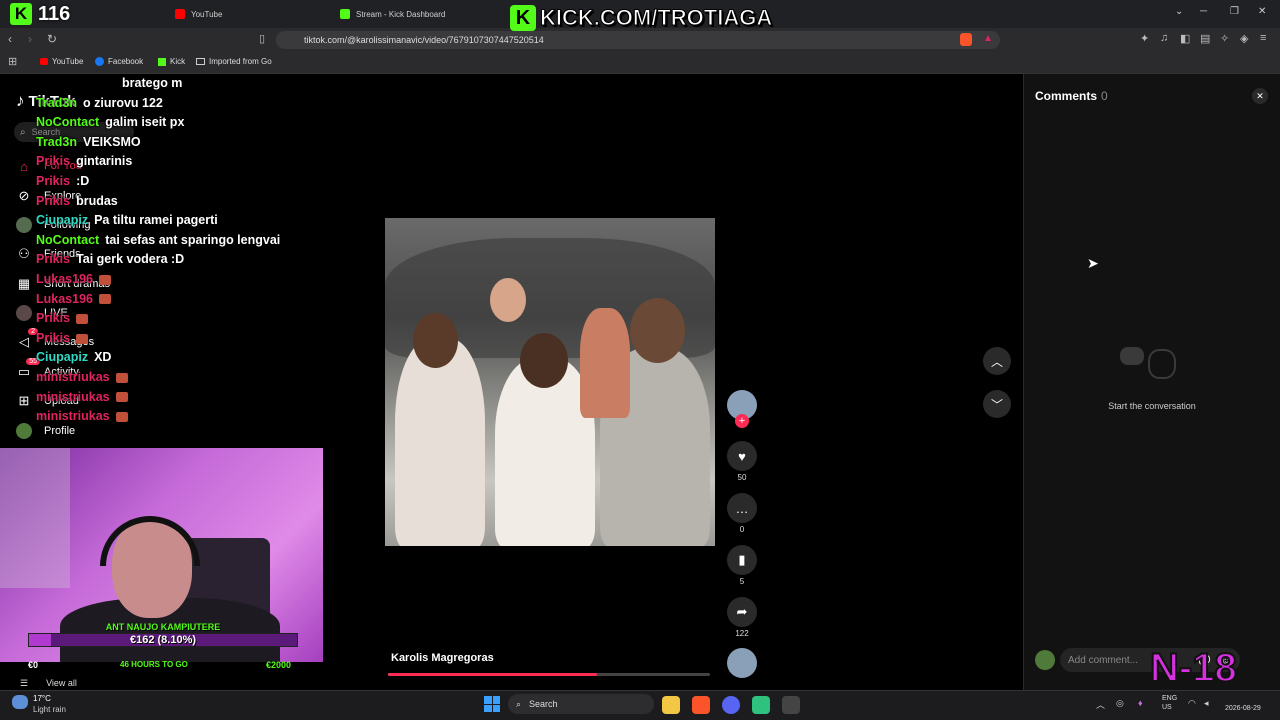  What do you see at coordinates (234, 61) in the screenshot?
I see `bookmark-folder-imported: Imported from Go` at bounding box center [234, 61].